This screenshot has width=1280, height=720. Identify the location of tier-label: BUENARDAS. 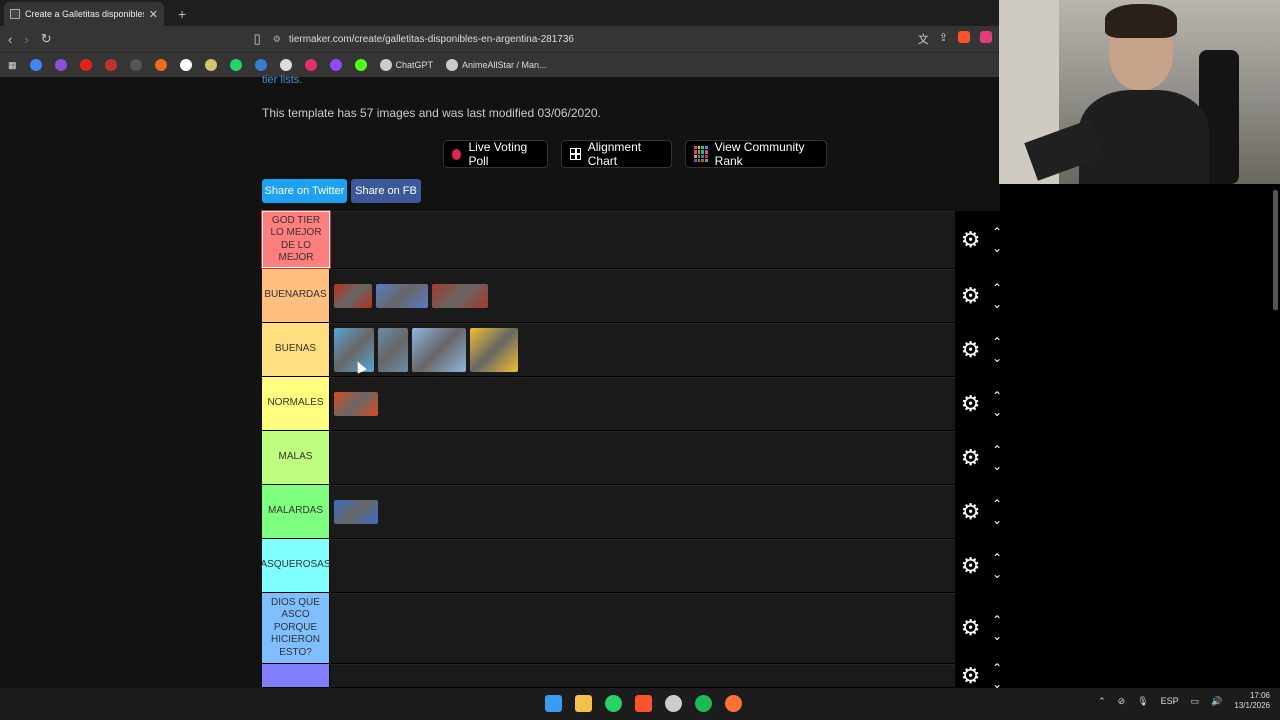
(296, 295).